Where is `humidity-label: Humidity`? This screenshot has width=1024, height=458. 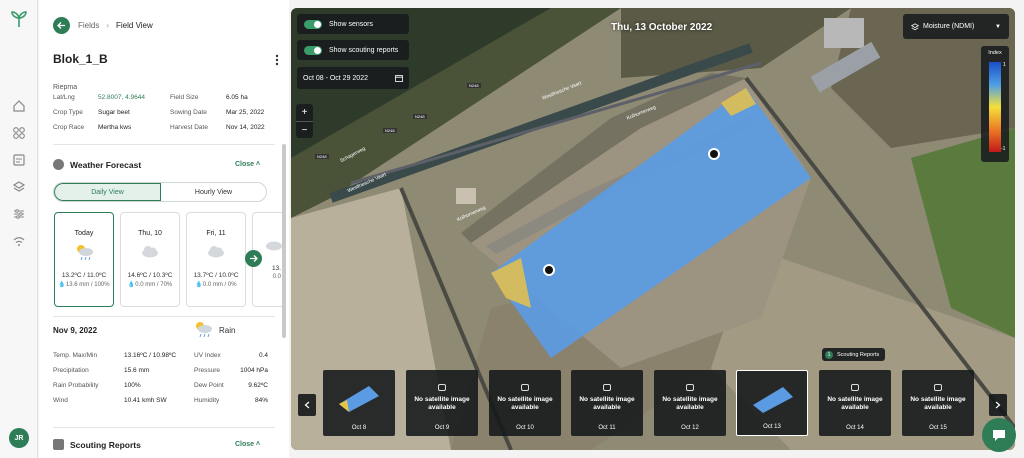
humidity-label: Humidity is located at coordinates (207, 400).